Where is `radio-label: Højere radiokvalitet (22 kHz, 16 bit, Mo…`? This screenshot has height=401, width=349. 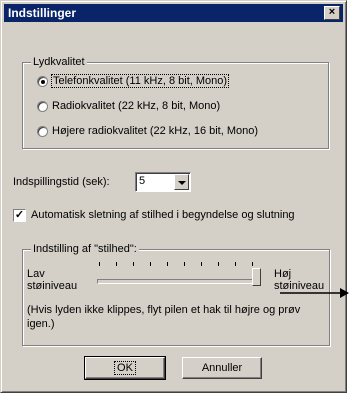 radio-label: Højere radiokvalitet (22 kHz, 16 bit, Mo… is located at coordinates (155, 131).